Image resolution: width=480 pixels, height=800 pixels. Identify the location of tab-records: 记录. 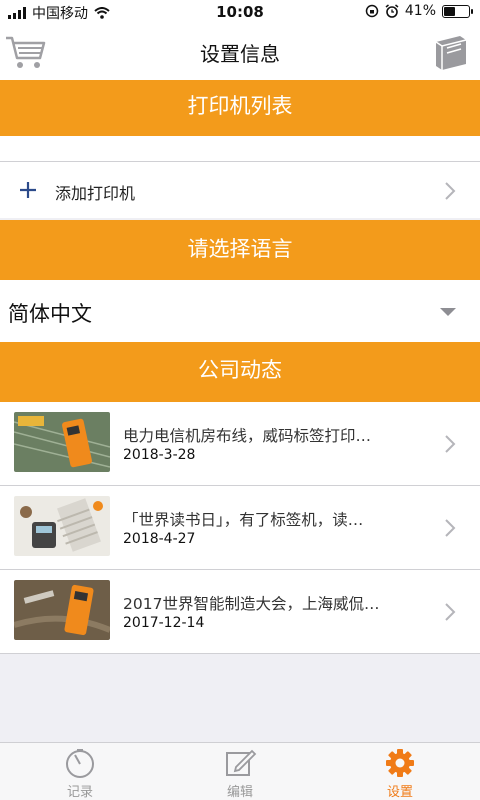
(80, 771).